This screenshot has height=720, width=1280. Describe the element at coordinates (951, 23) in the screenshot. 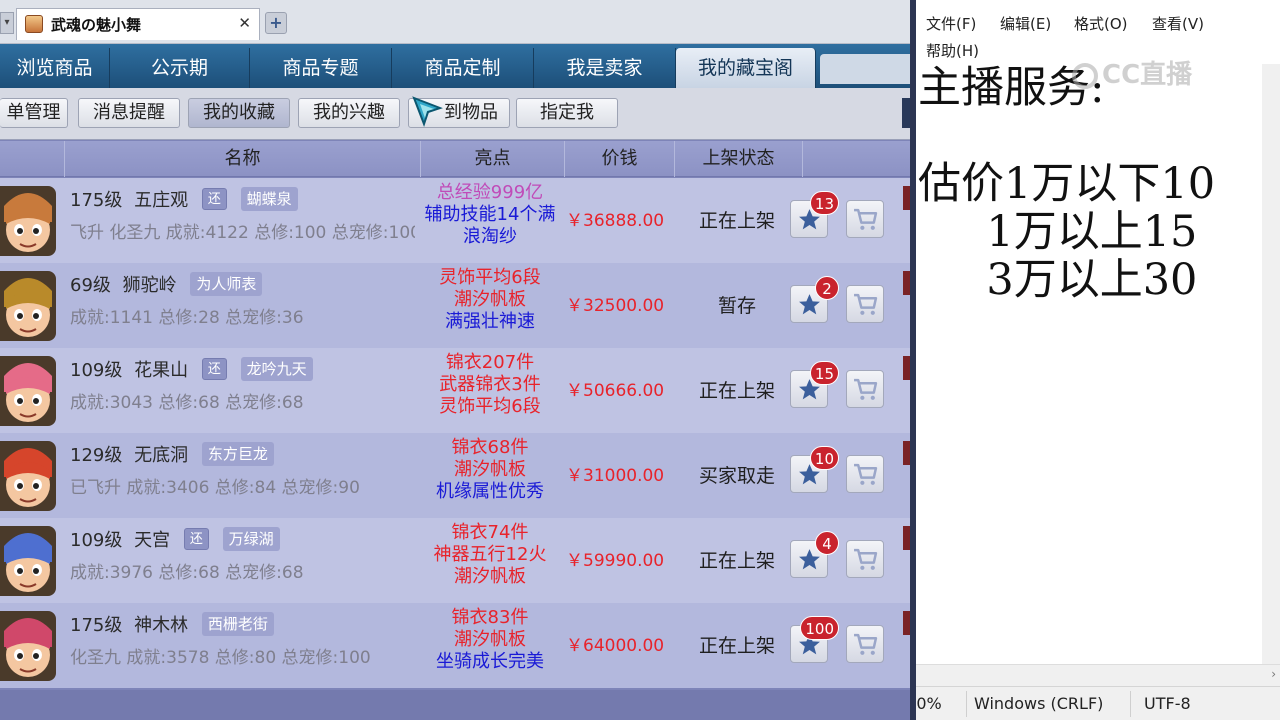

I see `menu-file: 文件(F)` at that location.